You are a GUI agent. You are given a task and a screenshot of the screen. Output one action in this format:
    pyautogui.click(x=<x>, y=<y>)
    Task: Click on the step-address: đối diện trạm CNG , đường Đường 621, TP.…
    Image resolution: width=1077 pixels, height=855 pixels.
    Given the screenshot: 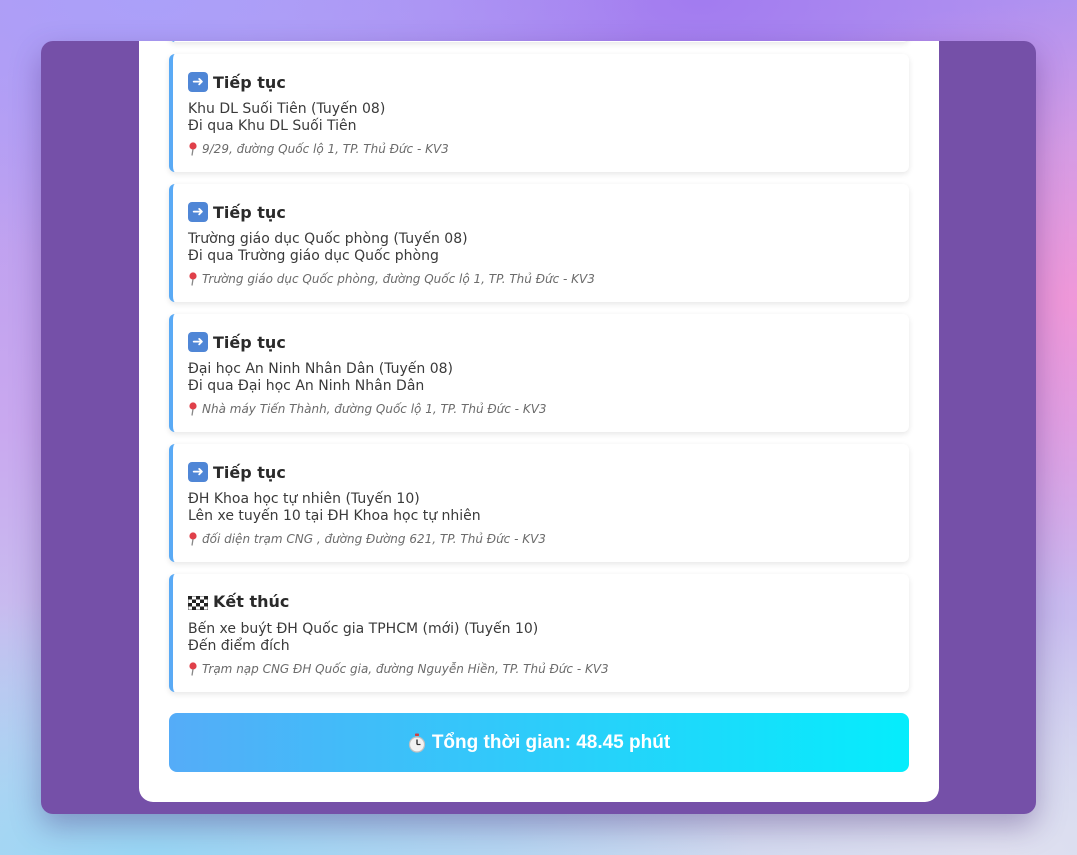 What is the action you would take?
    pyautogui.click(x=367, y=539)
    